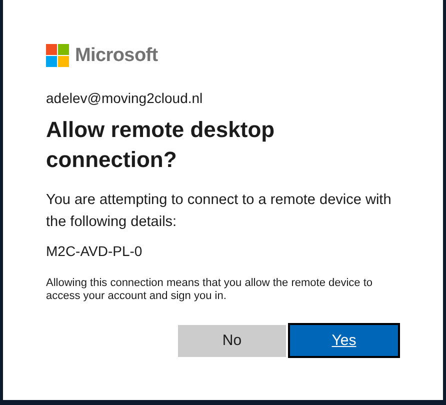  Describe the element at coordinates (125, 98) in the screenshot. I see `account-email: adelev@moving2cloud.nl` at that location.